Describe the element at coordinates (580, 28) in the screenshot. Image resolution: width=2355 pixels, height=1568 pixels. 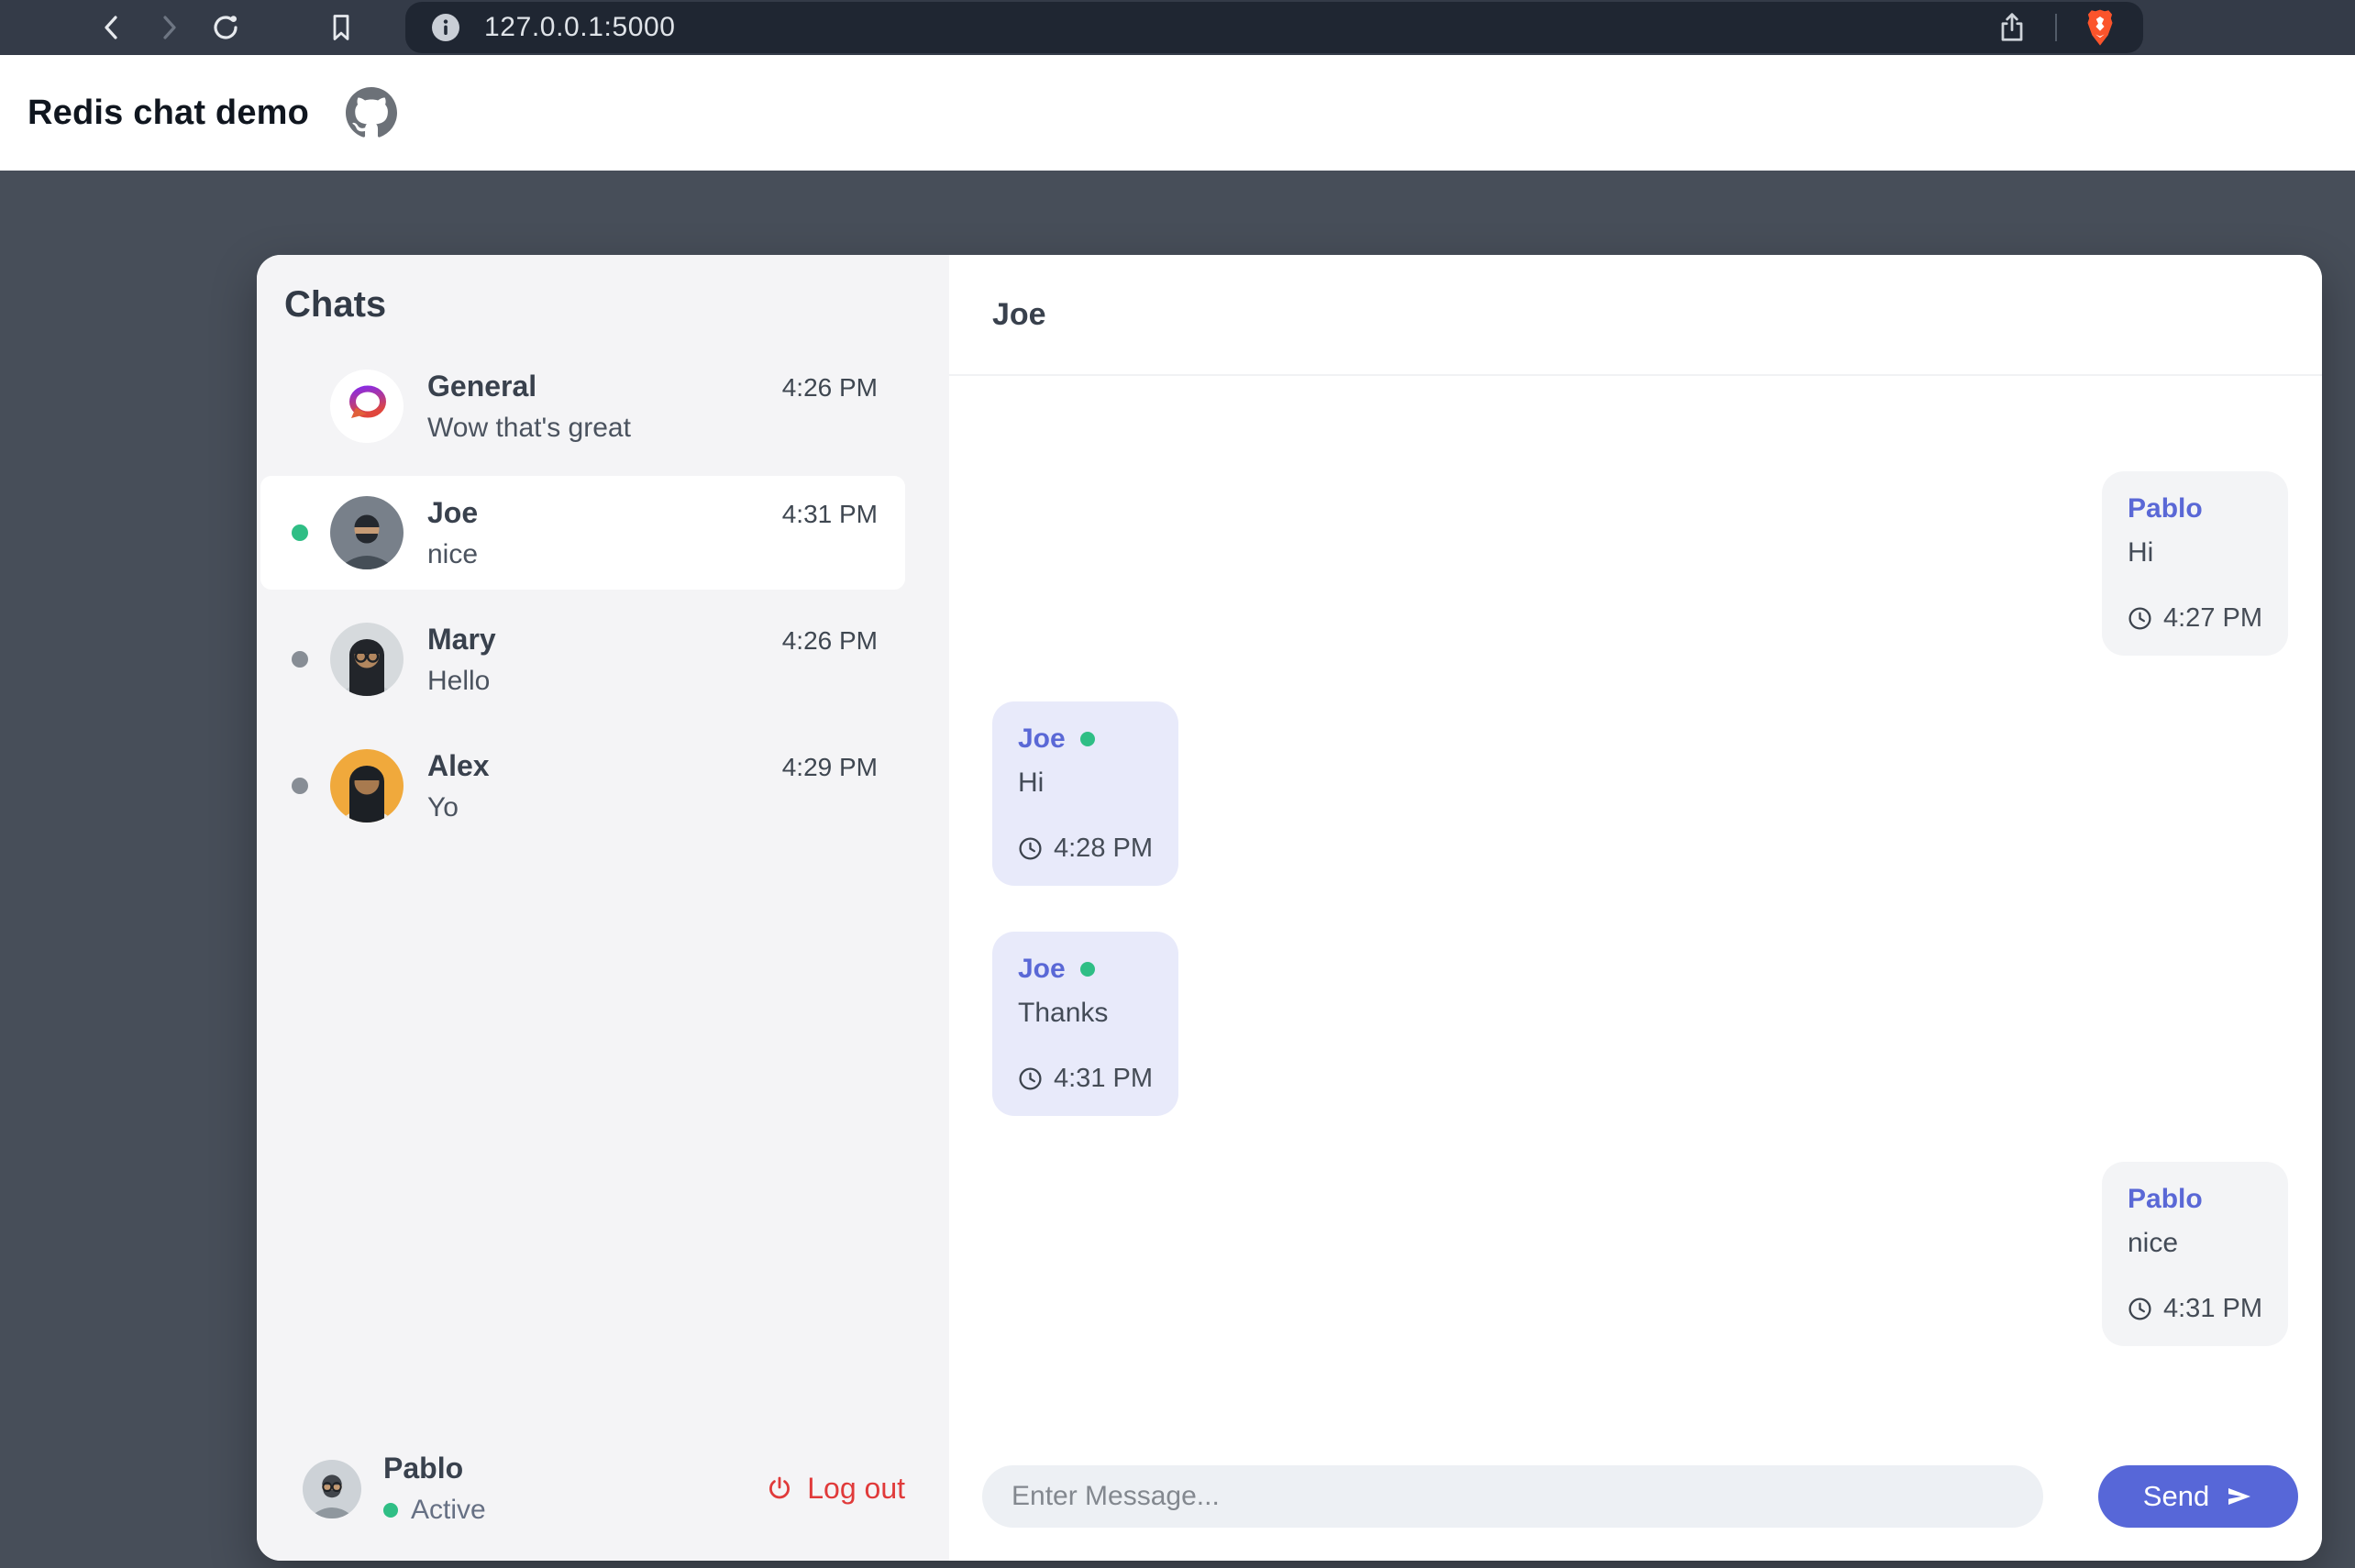
I see `url-text: 127.0.0.1:5000` at that location.